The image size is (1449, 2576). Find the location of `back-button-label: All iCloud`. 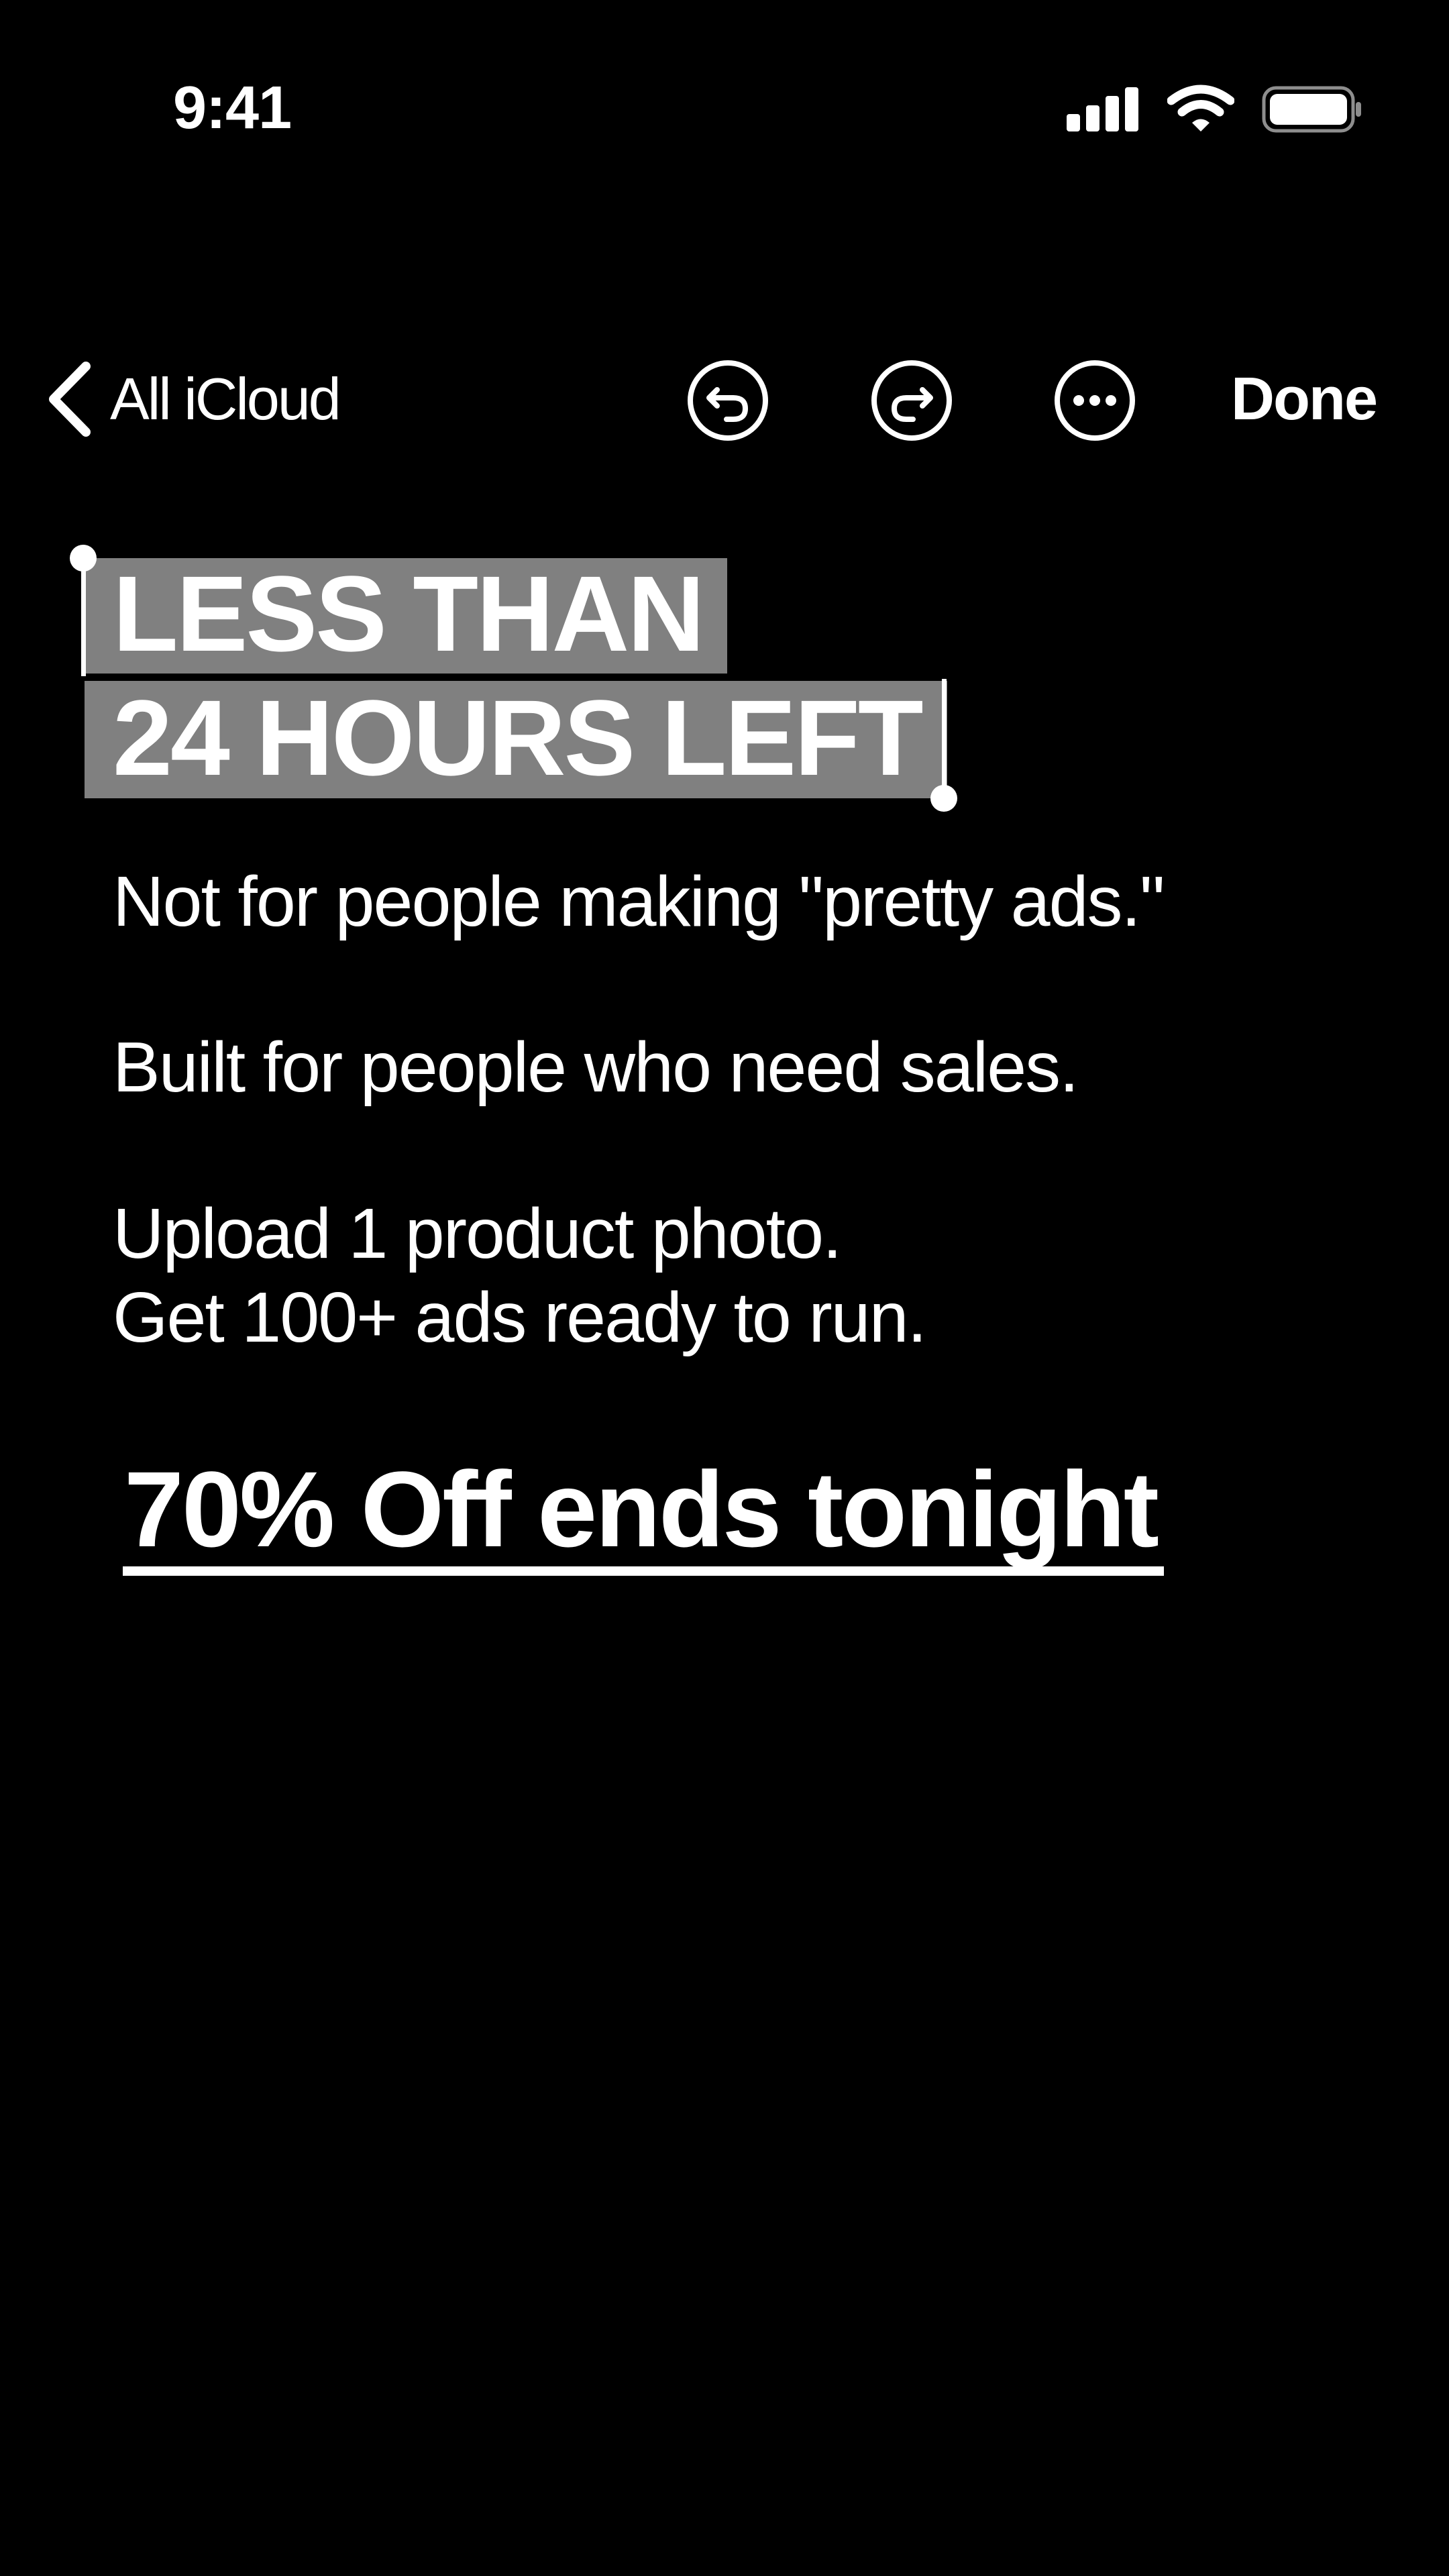

back-button-label: All iCloud is located at coordinates (225, 399).